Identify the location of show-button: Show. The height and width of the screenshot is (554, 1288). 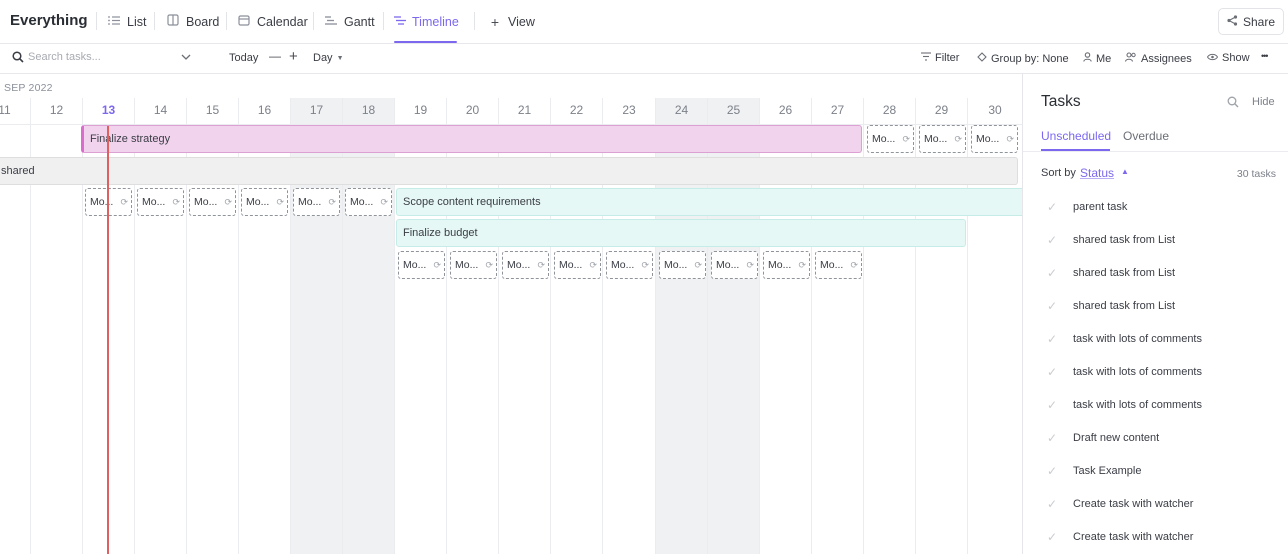
(1228, 58).